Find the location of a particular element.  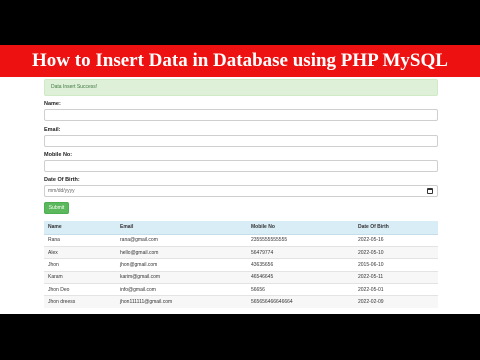

cell-email: info@gmail.com is located at coordinates (181, 289).